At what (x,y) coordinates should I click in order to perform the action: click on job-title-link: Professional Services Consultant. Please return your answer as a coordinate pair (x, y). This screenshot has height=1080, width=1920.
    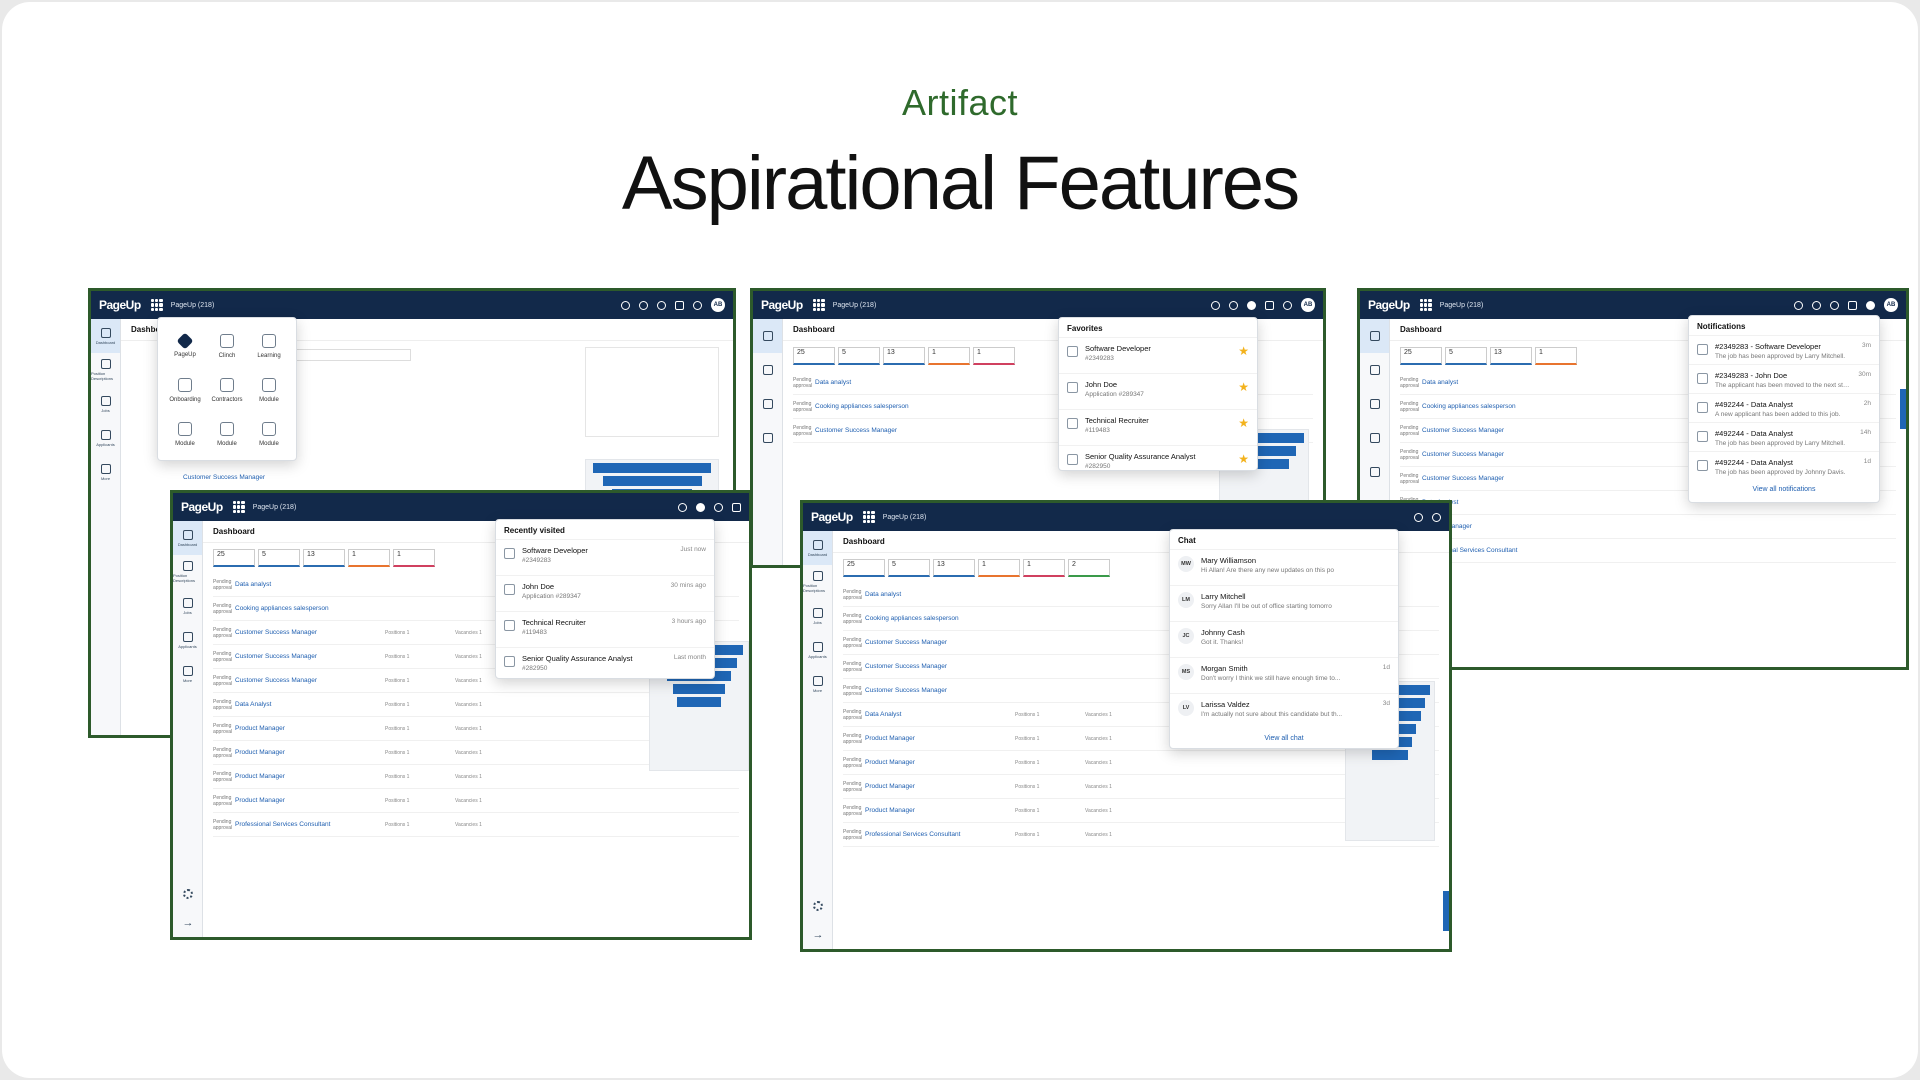
    Looking at the image, I should click on (310, 824).